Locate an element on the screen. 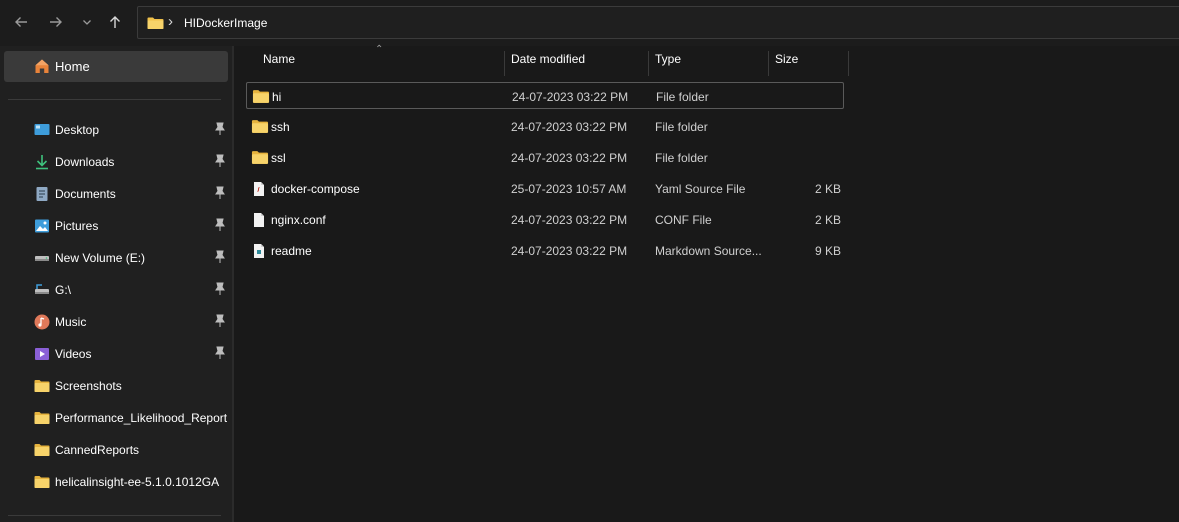 The height and width of the screenshot is (522, 1179). home-icon is located at coordinates (42, 67).